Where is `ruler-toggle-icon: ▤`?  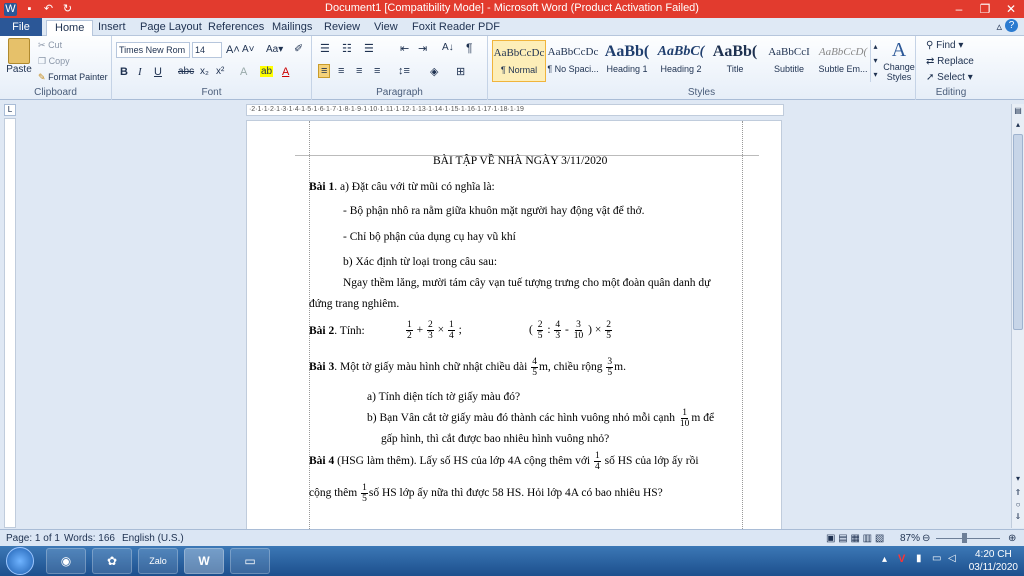
ruler-toggle-icon: ▤ is located at coordinates (1018, 112).